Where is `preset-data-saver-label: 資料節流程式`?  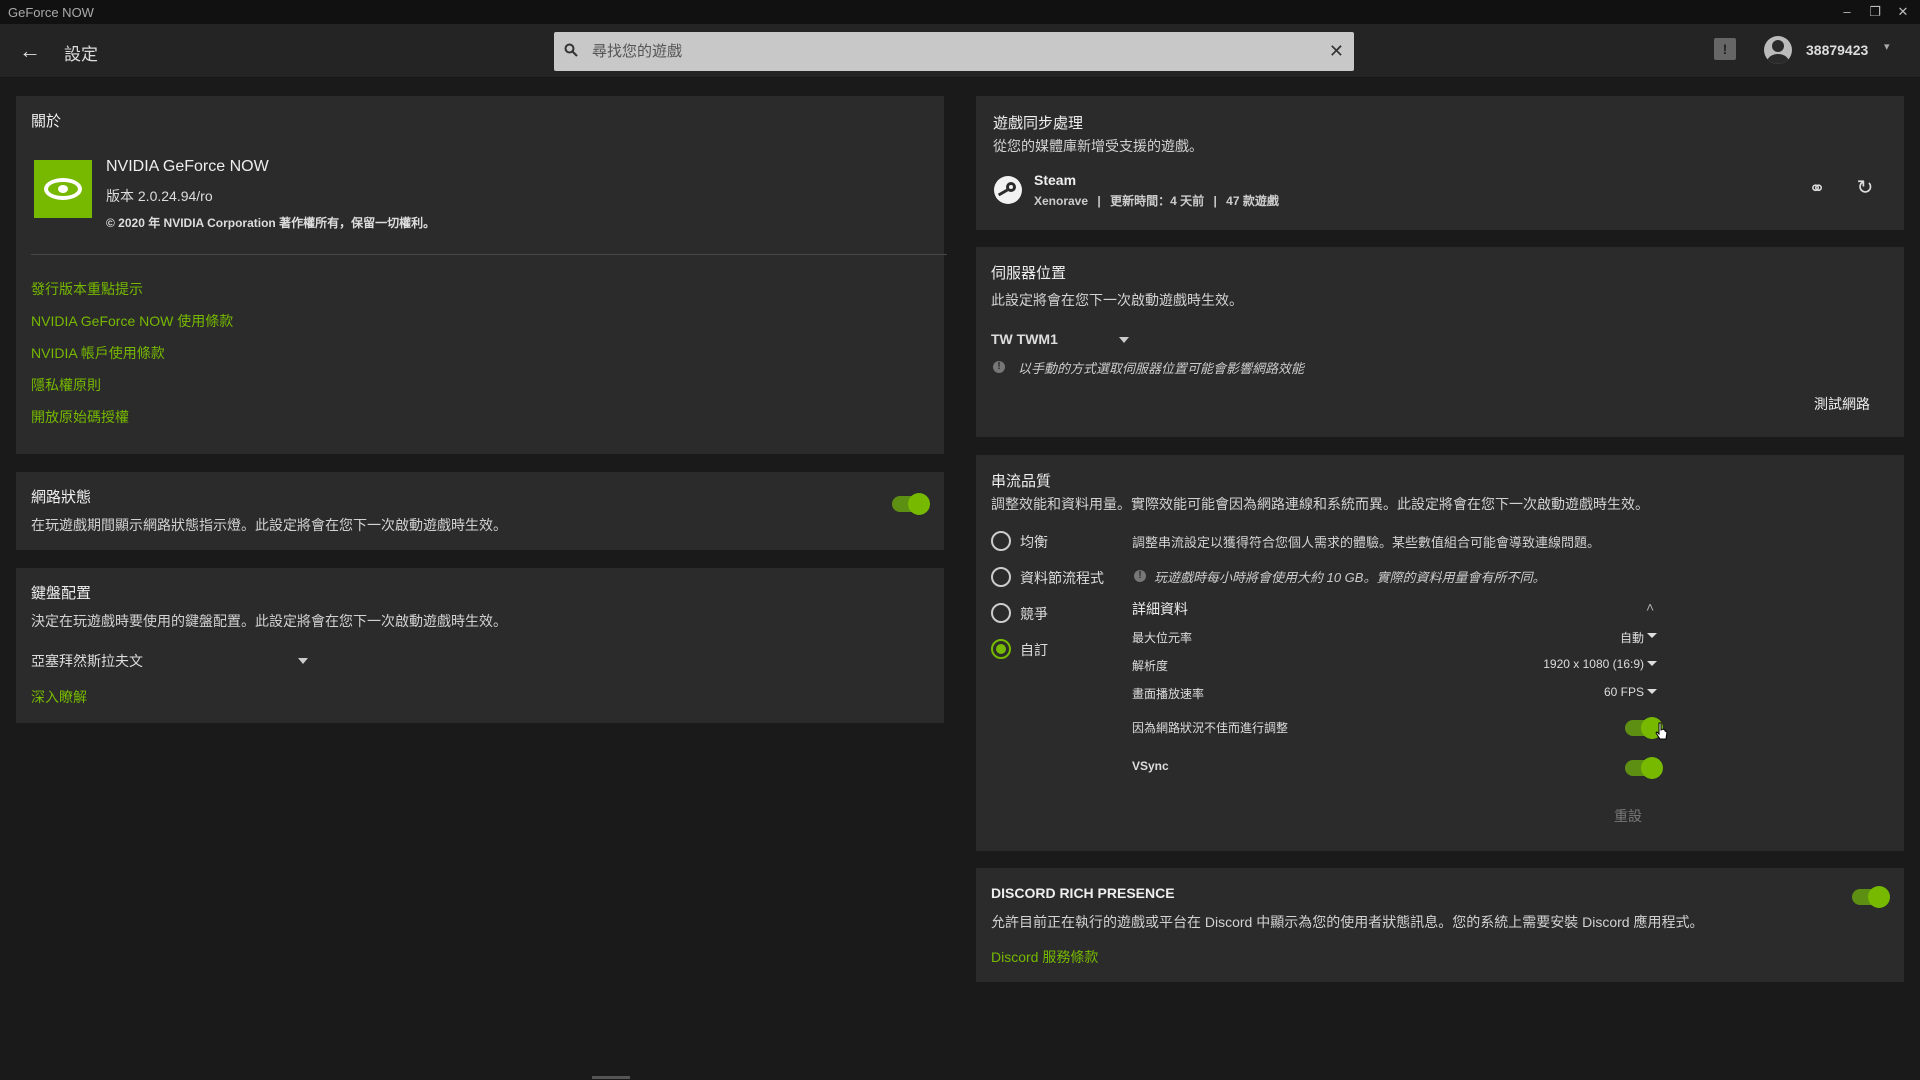
preset-data-saver-label: 資料節流程式 is located at coordinates (1062, 578).